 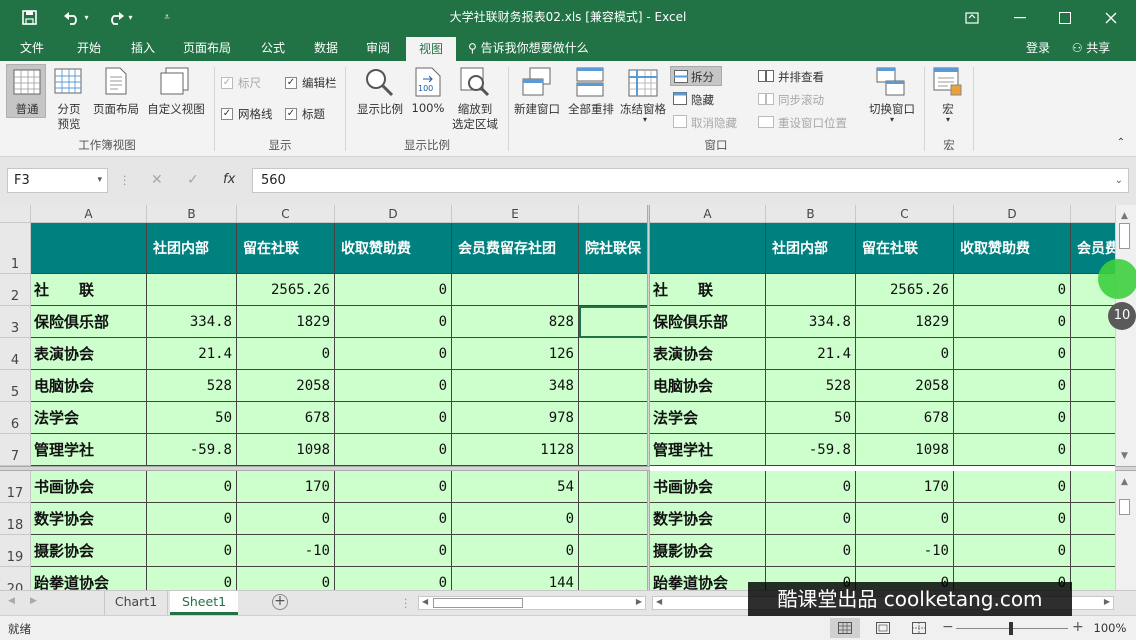 What do you see at coordinates (690, 180) in the screenshot?
I see `formula-input: 560 ⌄` at bounding box center [690, 180].